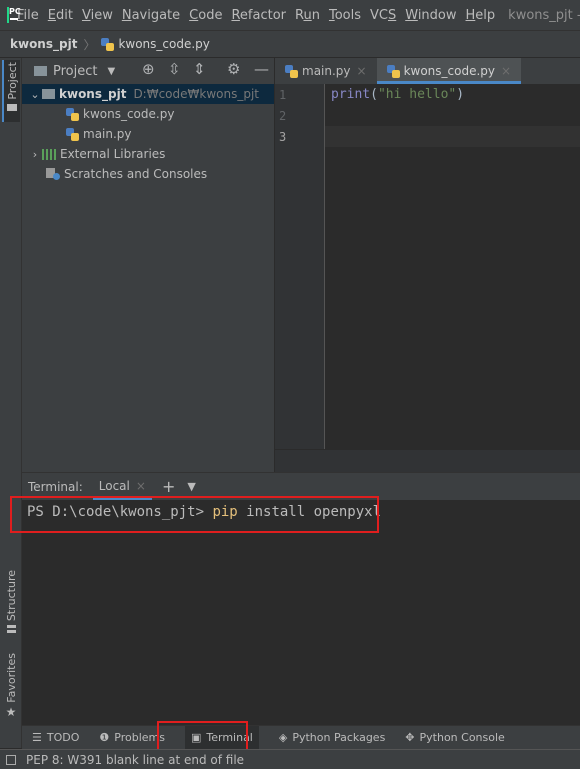  What do you see at coordinates (104, 737) in the screenshot?
I see `warning-icon: ❶` at bounding box center [104, 737].